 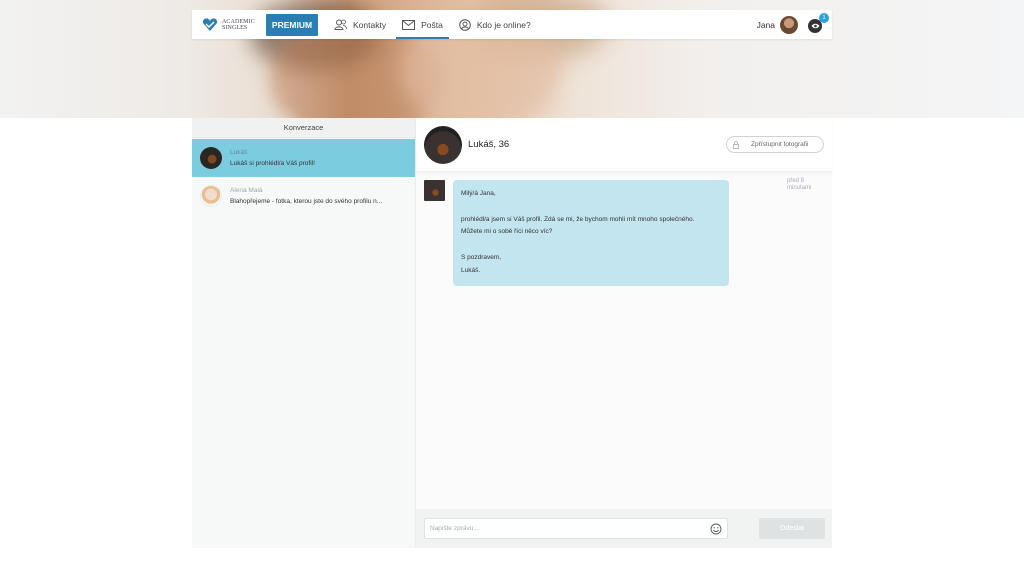 What do you see at coordinates (792, 528) in the screenshot?
I see `send-button: Odeslat` at bounding box center [792, 528].